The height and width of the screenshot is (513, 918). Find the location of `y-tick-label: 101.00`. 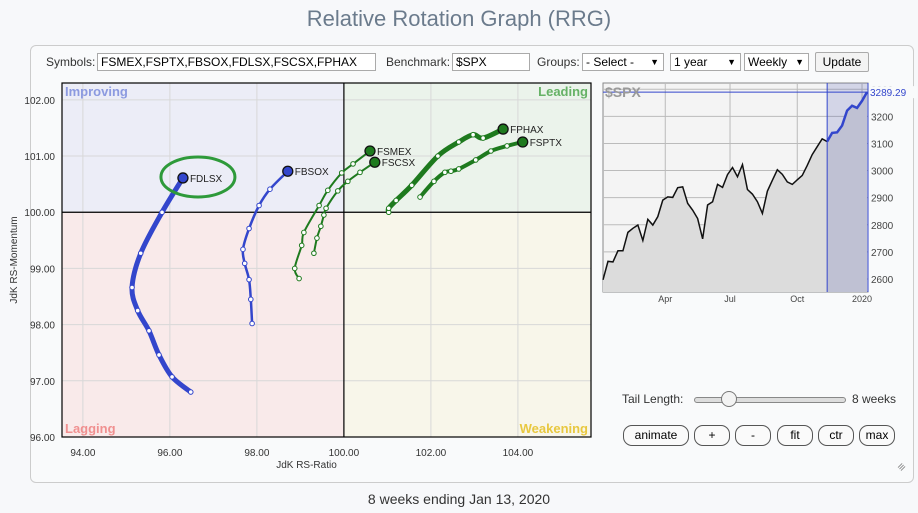

y-tick-label: 101.00 is located at coordinates (39, 157).